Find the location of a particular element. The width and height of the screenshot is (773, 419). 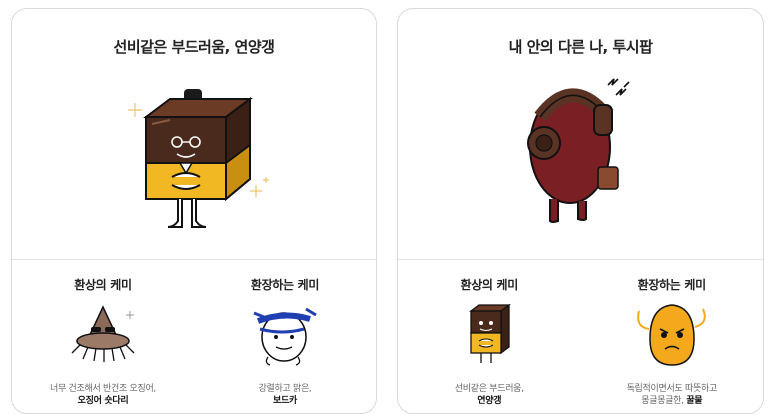

desc-highlight: 연양갱 is located at coordinates (489, 401).